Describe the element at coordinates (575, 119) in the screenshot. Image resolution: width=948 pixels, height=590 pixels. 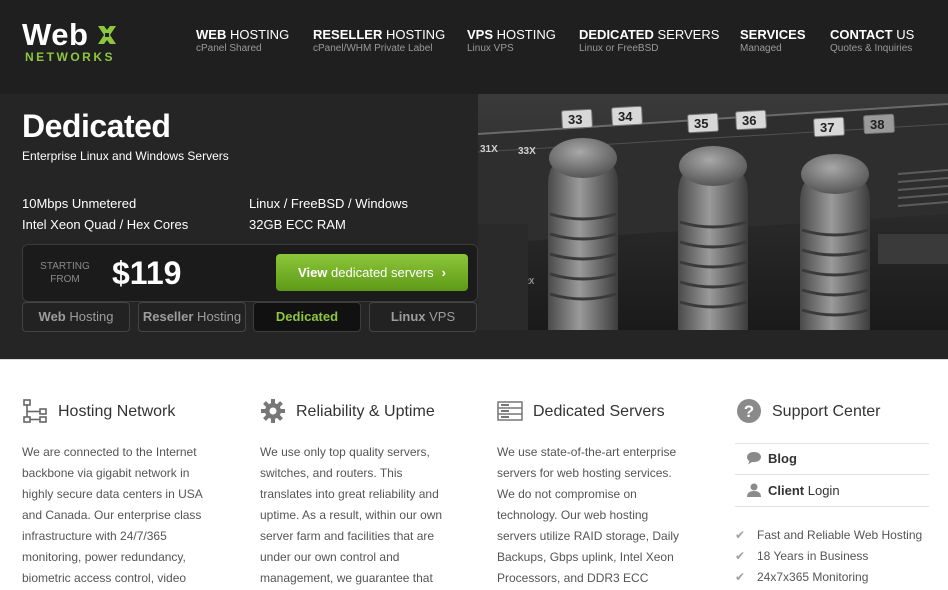
I see `port-label: 33` at that location.